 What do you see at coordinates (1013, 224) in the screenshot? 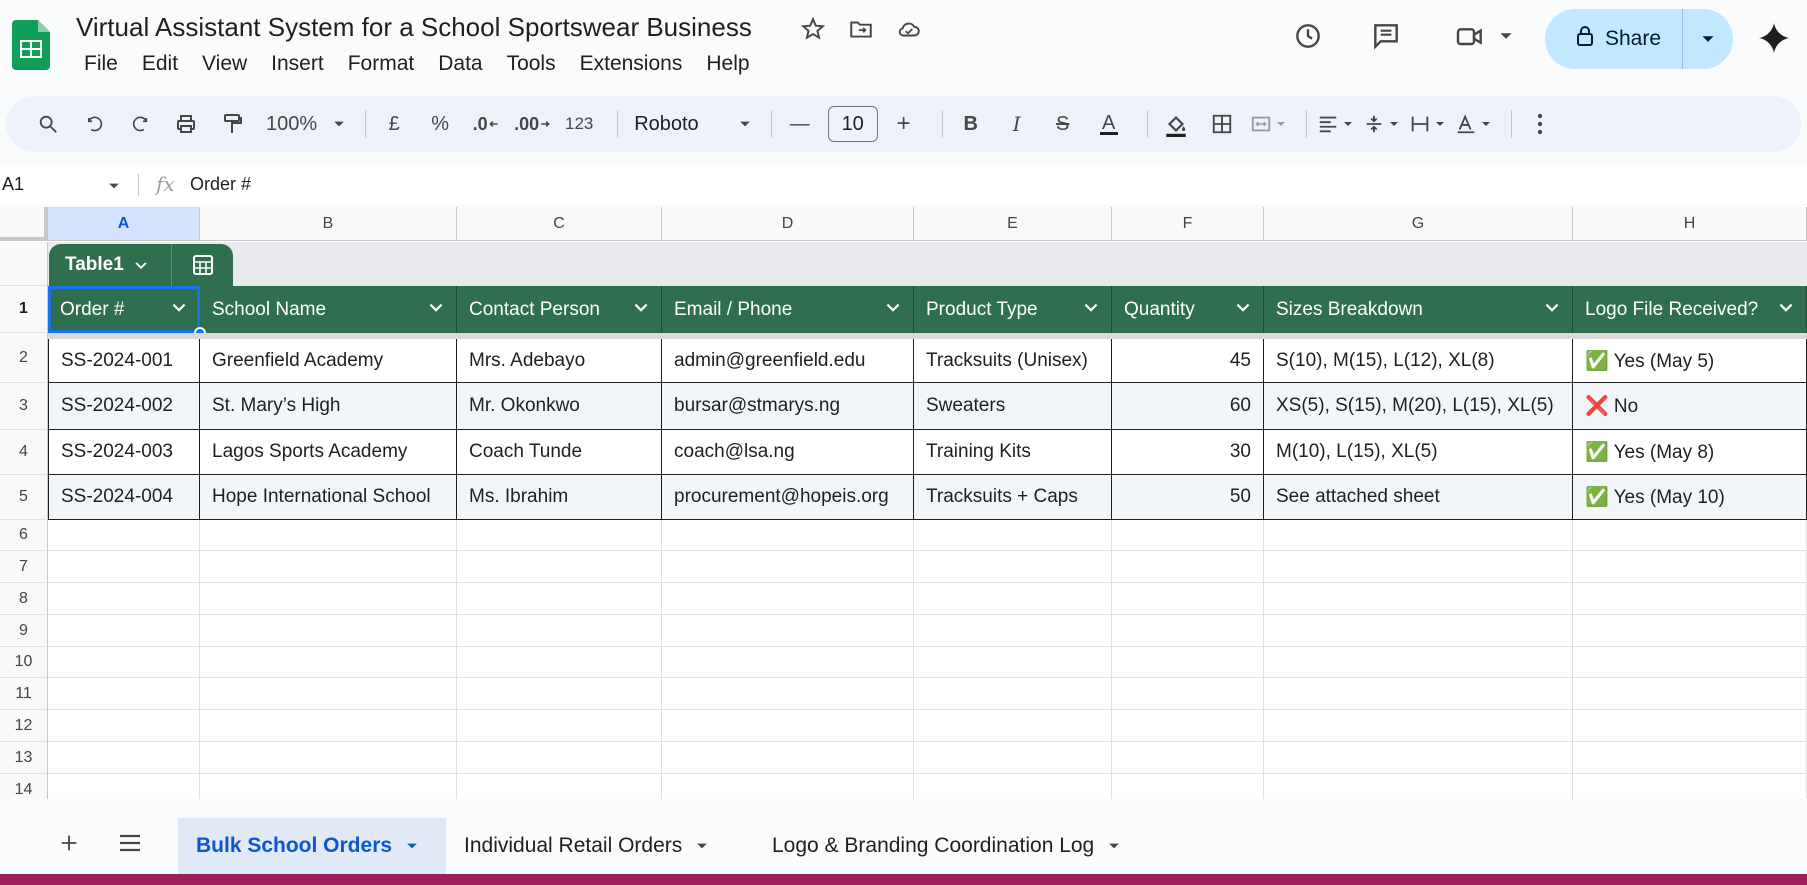
I see `column-header-e: E` at bounding box center [1013, 224].